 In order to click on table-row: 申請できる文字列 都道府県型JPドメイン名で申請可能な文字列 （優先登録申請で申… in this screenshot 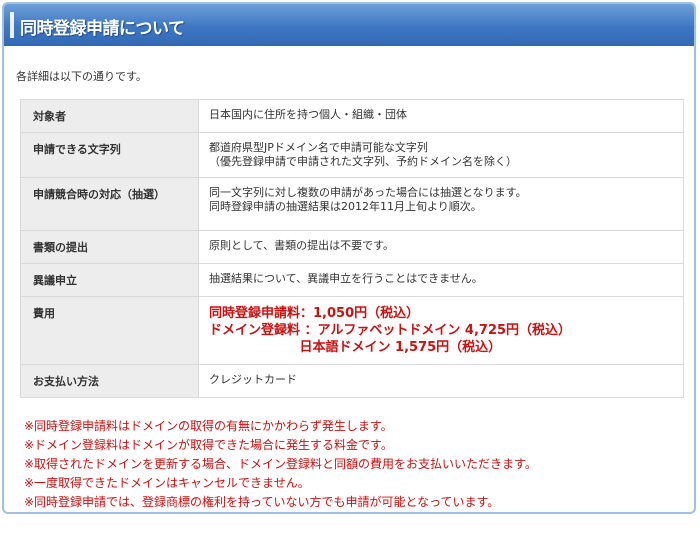, I will do `click(352, 155)`.